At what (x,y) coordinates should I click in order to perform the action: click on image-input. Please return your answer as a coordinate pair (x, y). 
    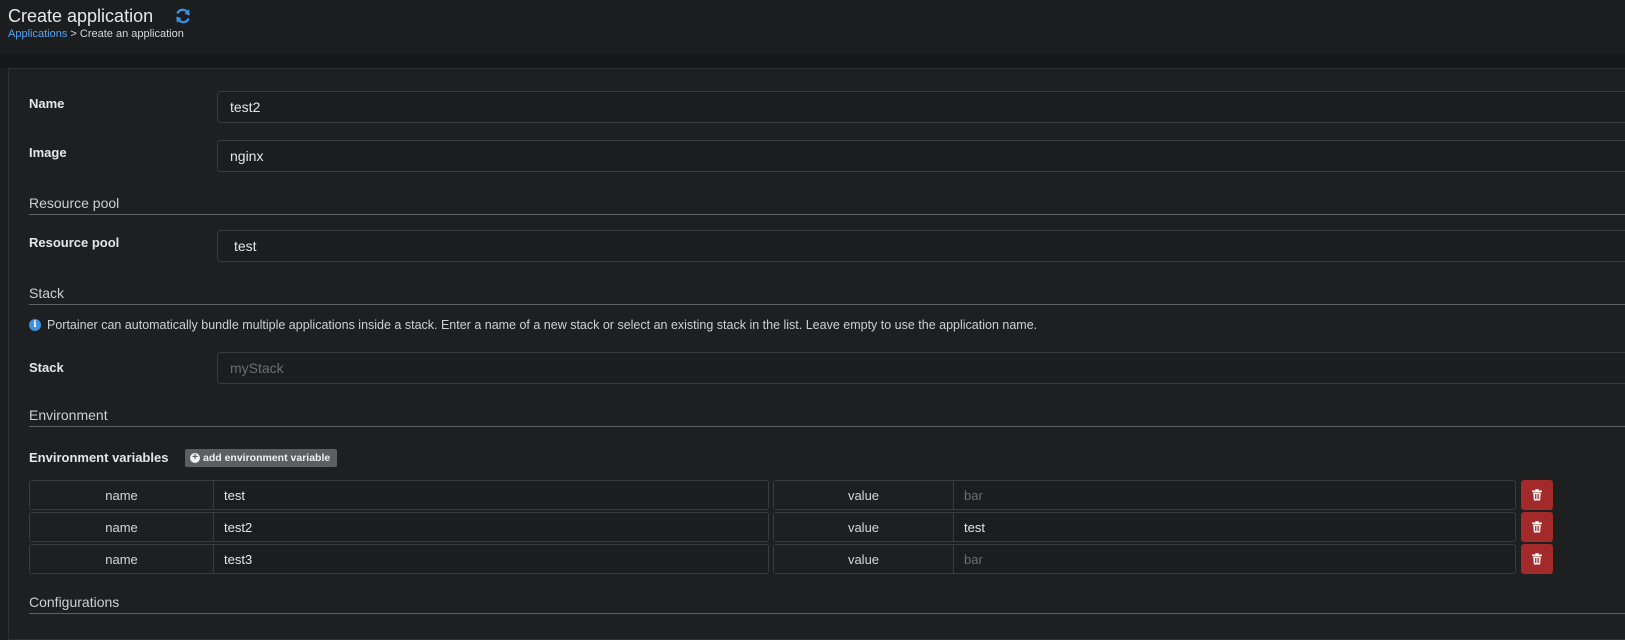
    Looking at the image, I should click on (921, 156).